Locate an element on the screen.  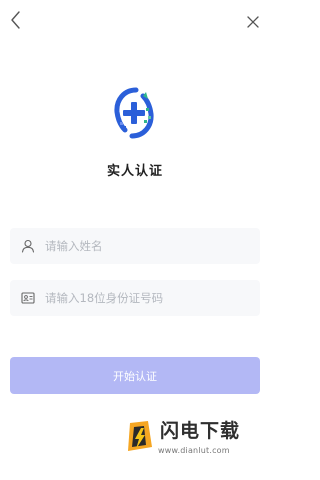
id-number-field is located at coordinates (135, 298).